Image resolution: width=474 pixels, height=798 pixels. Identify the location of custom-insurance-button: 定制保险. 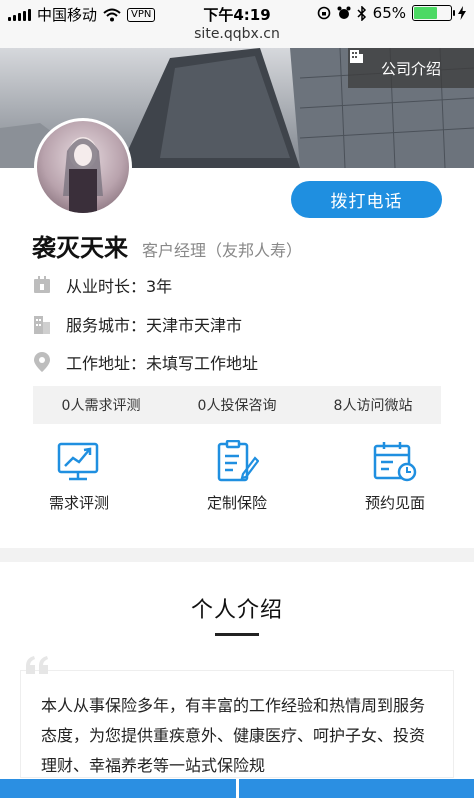
(237, 482).